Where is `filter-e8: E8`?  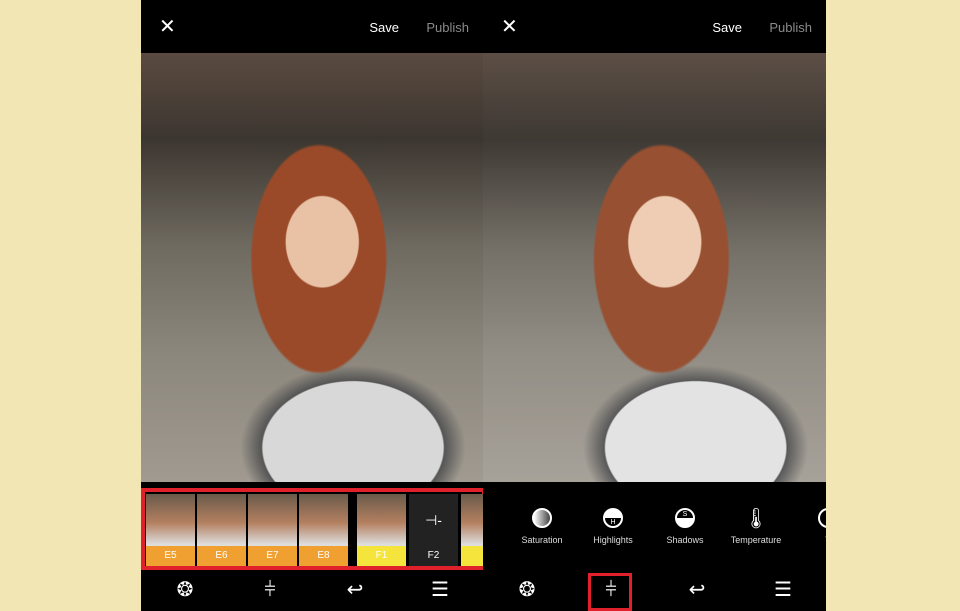 filter-e8: E8 is located at coordinates (323, 530).